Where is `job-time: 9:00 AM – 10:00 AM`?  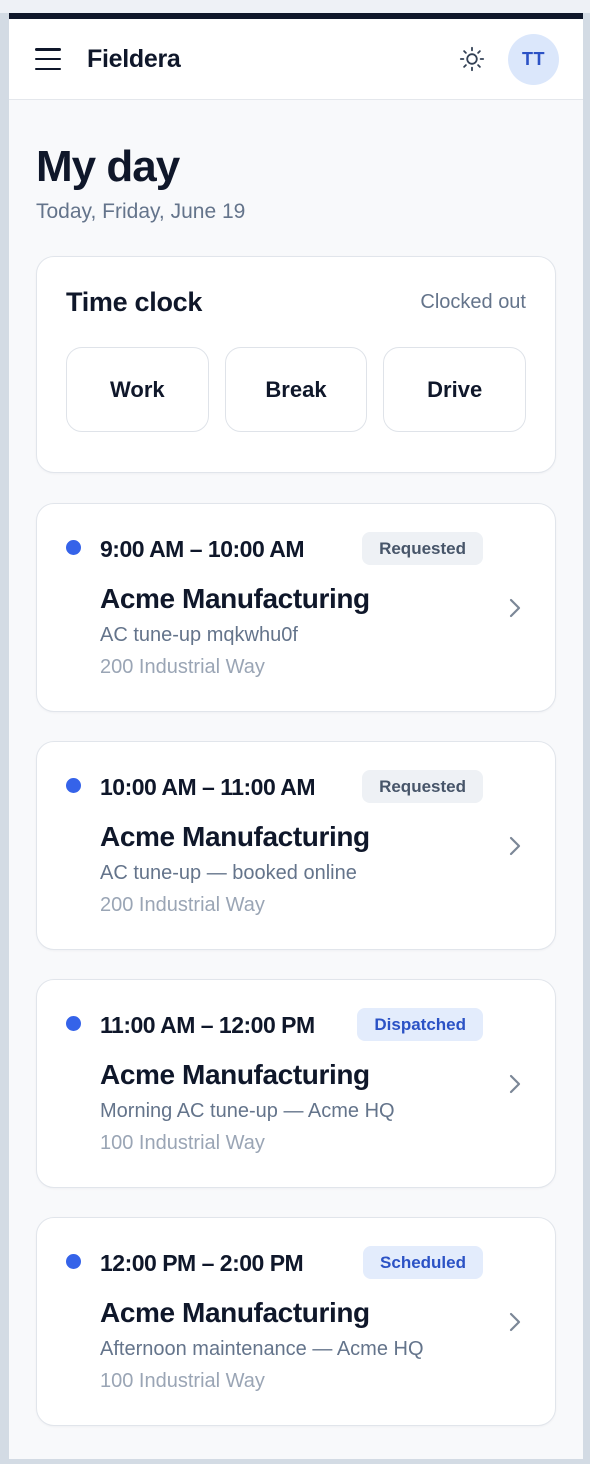
job-time: 9:00 AM – 10:00 AM is located at coordinates (202, 548).